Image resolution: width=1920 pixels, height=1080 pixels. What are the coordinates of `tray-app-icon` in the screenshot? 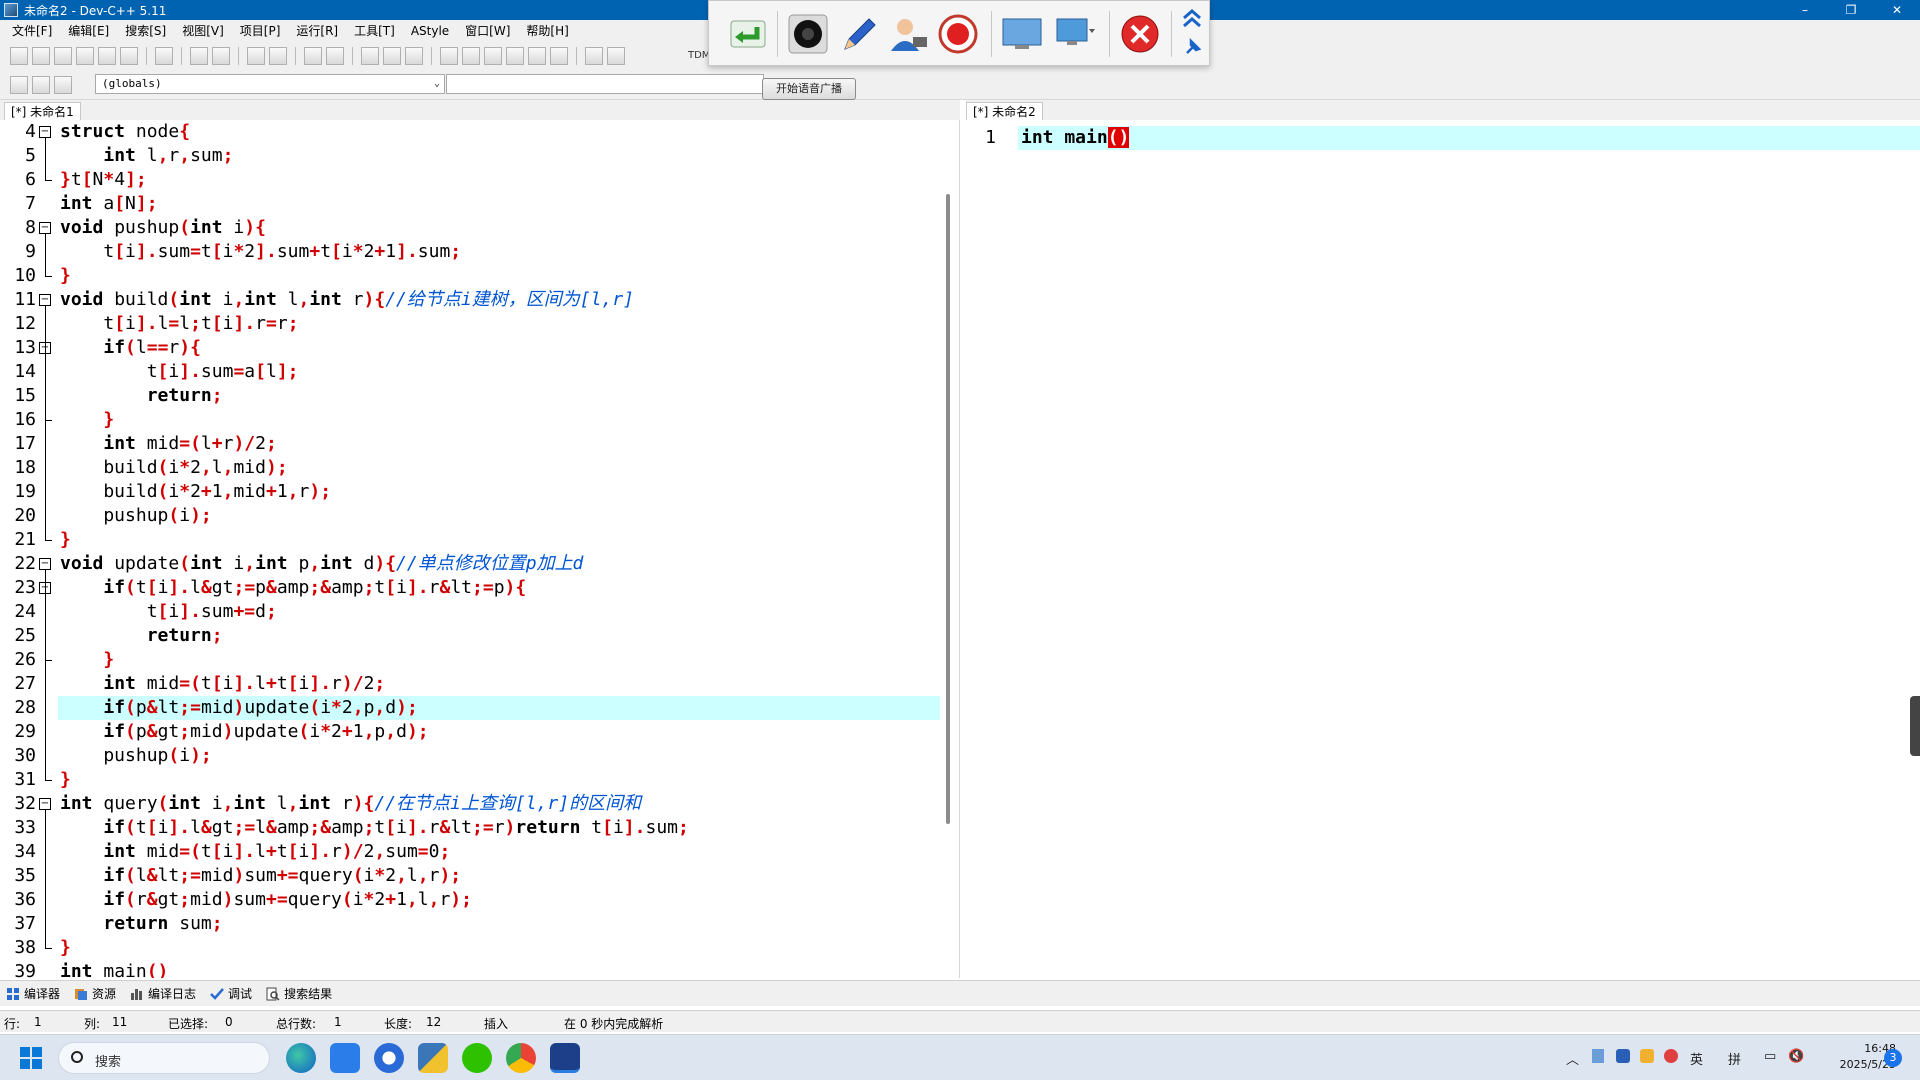 It's located at (1598, 1056).